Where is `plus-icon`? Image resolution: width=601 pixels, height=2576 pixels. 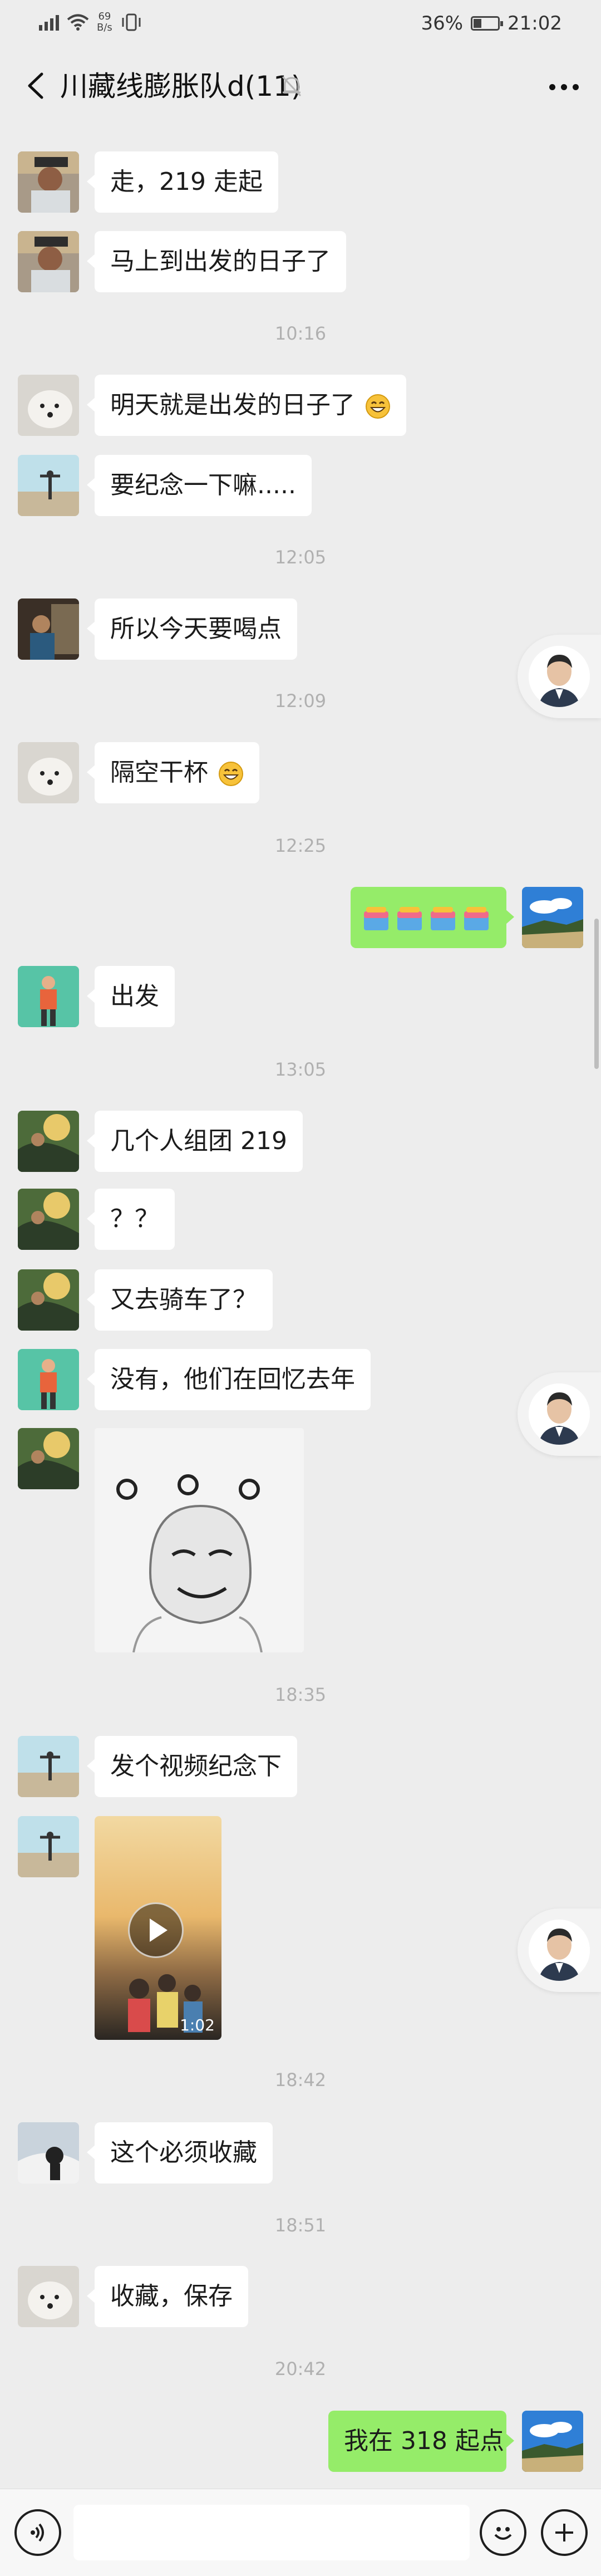 plus-icon is located at coordinates (564, 2532).